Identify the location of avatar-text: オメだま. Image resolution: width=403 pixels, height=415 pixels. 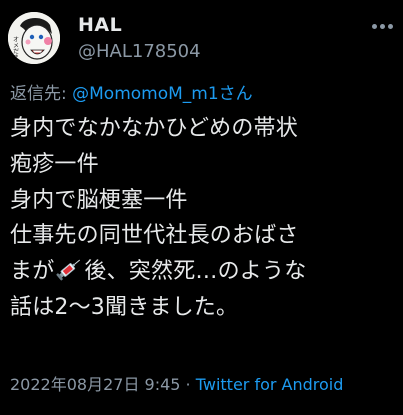
(15, 48).